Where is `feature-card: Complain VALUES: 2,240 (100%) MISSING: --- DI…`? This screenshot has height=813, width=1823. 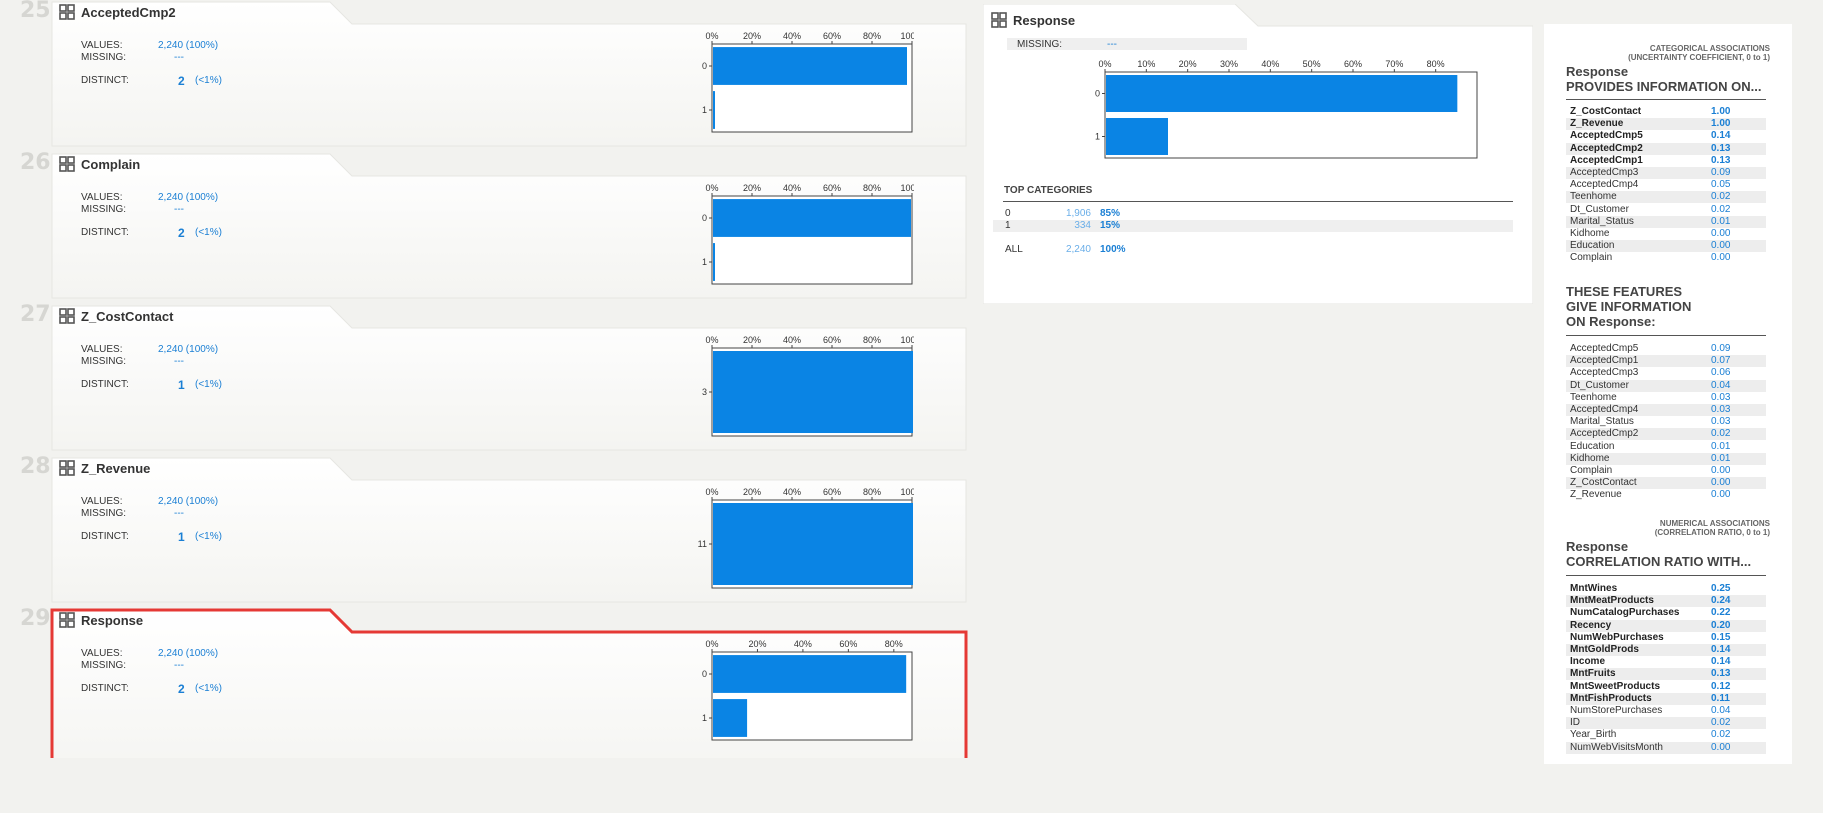 feature-card: Complain VALUES: 2,240 (100%) MISSING: --- DI… is located at coordinates (510, 227).